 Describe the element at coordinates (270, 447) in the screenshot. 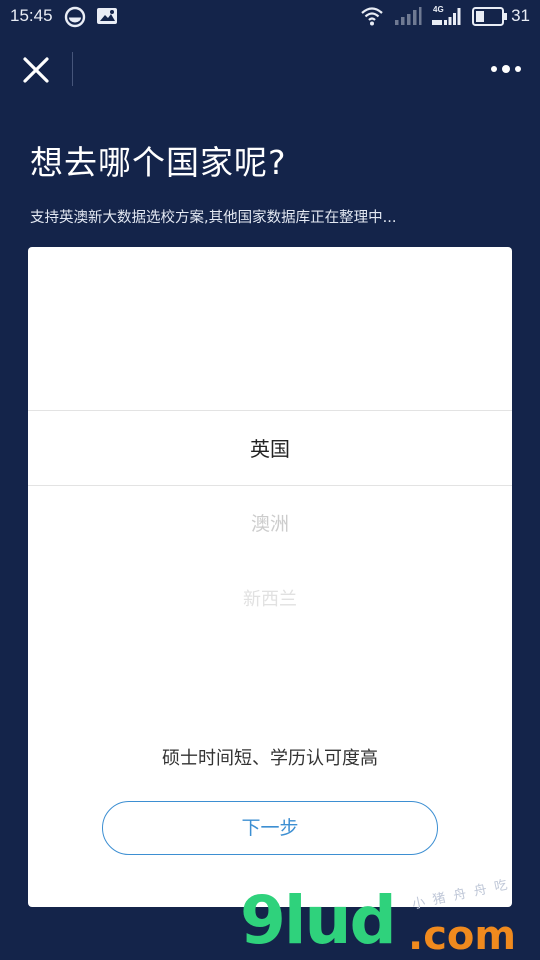

I see `picker-option-uk: 英国` at that location.